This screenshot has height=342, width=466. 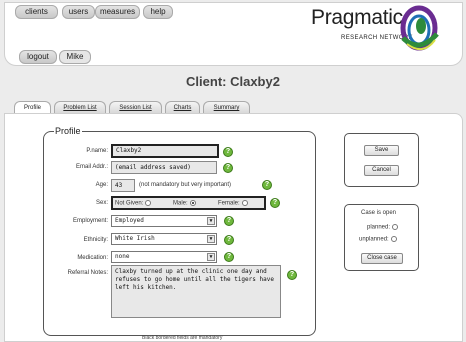 I want to click on referral-label: Referral Notes:, so click(x=87, y=273).